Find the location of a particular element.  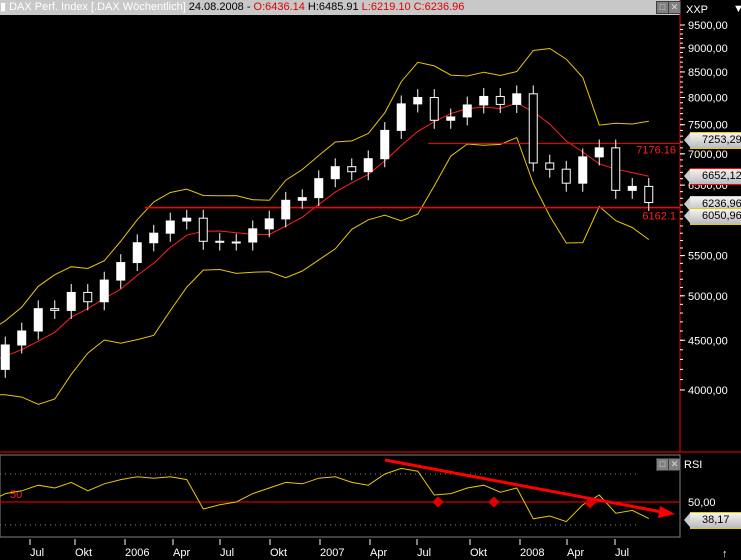

x-tick-label: 2006 is located at coordinates (137, 553).